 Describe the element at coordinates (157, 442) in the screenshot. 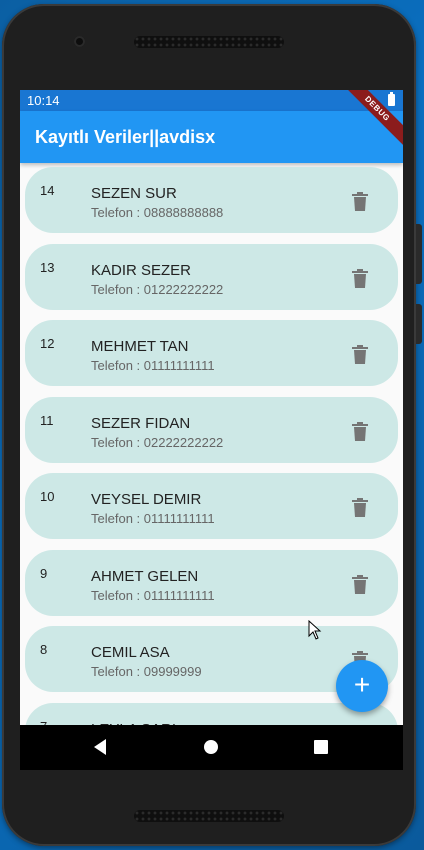

I see `record-phone: Telefon : 02222222222` at that location.